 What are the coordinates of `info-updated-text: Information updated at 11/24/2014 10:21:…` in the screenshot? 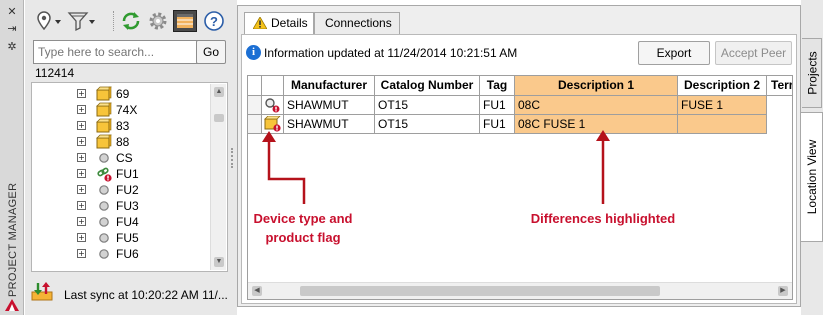 It's located at (391, 53).